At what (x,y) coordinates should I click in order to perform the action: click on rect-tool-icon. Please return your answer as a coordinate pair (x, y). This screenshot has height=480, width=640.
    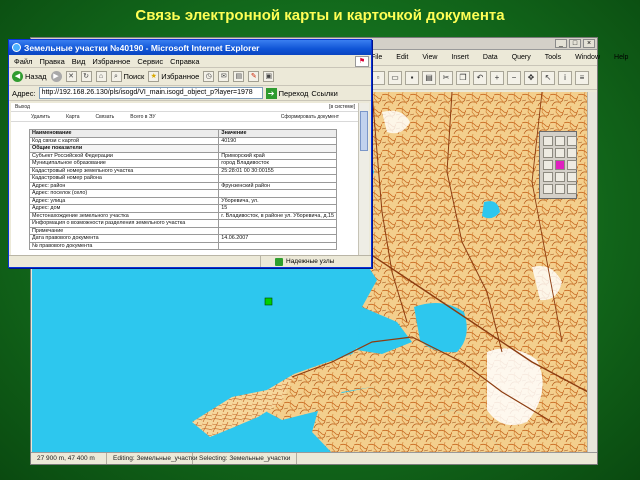
    Looking at the image, I should click on (572, 153).